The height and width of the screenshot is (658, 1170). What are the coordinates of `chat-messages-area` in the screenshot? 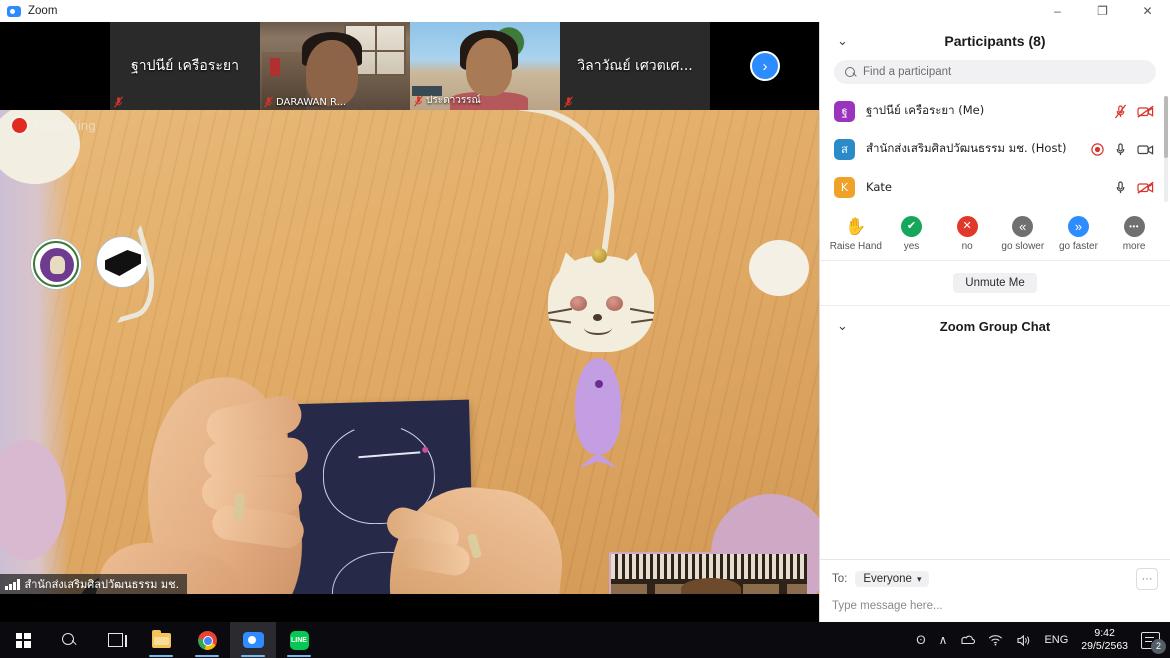 It's located at (995, 452).